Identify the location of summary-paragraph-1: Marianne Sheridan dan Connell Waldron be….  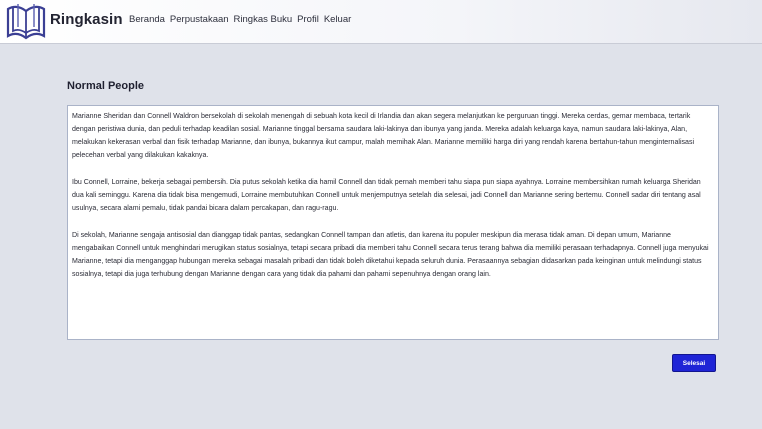
(383, 136).